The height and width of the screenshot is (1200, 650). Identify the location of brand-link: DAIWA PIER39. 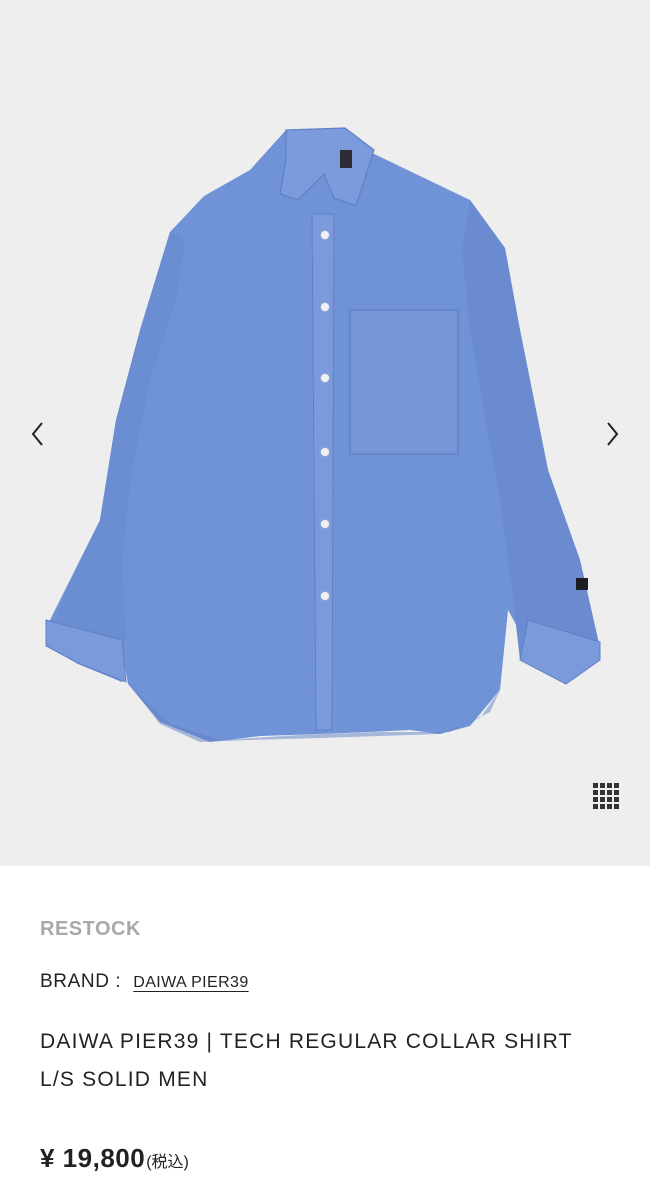
(190, 983).